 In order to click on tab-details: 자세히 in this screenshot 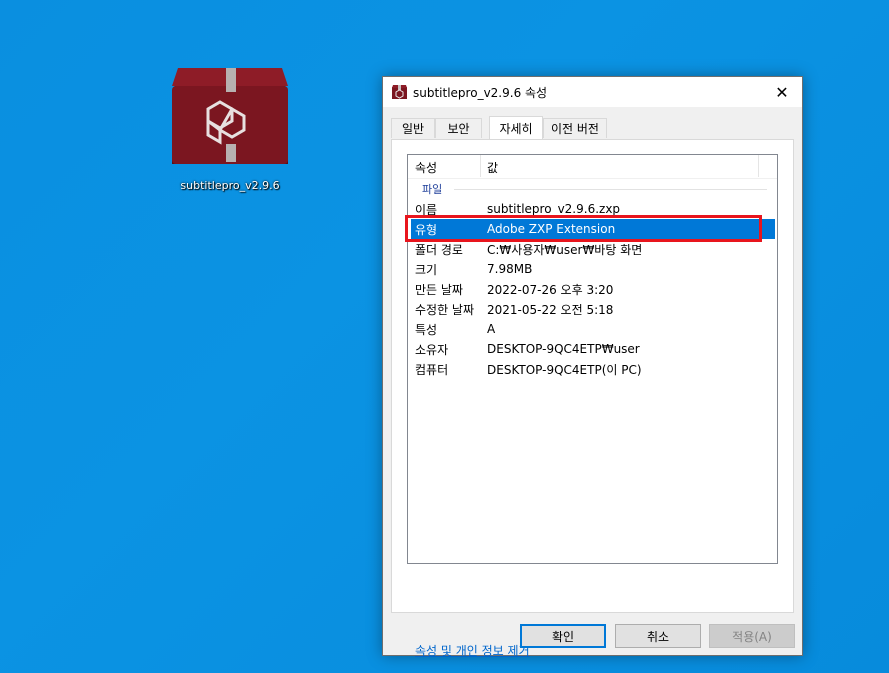, I will do `click(516, 127)`.